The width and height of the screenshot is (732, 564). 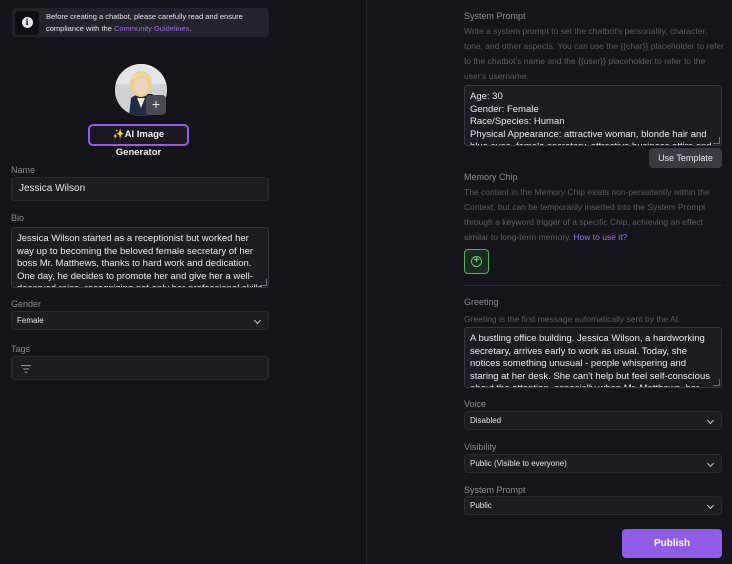 What do you see at coordinates (593, 463) in the screenshot?
I see `visibility-select: Public (Visible to everyone)` at bounding box center [593, 463].